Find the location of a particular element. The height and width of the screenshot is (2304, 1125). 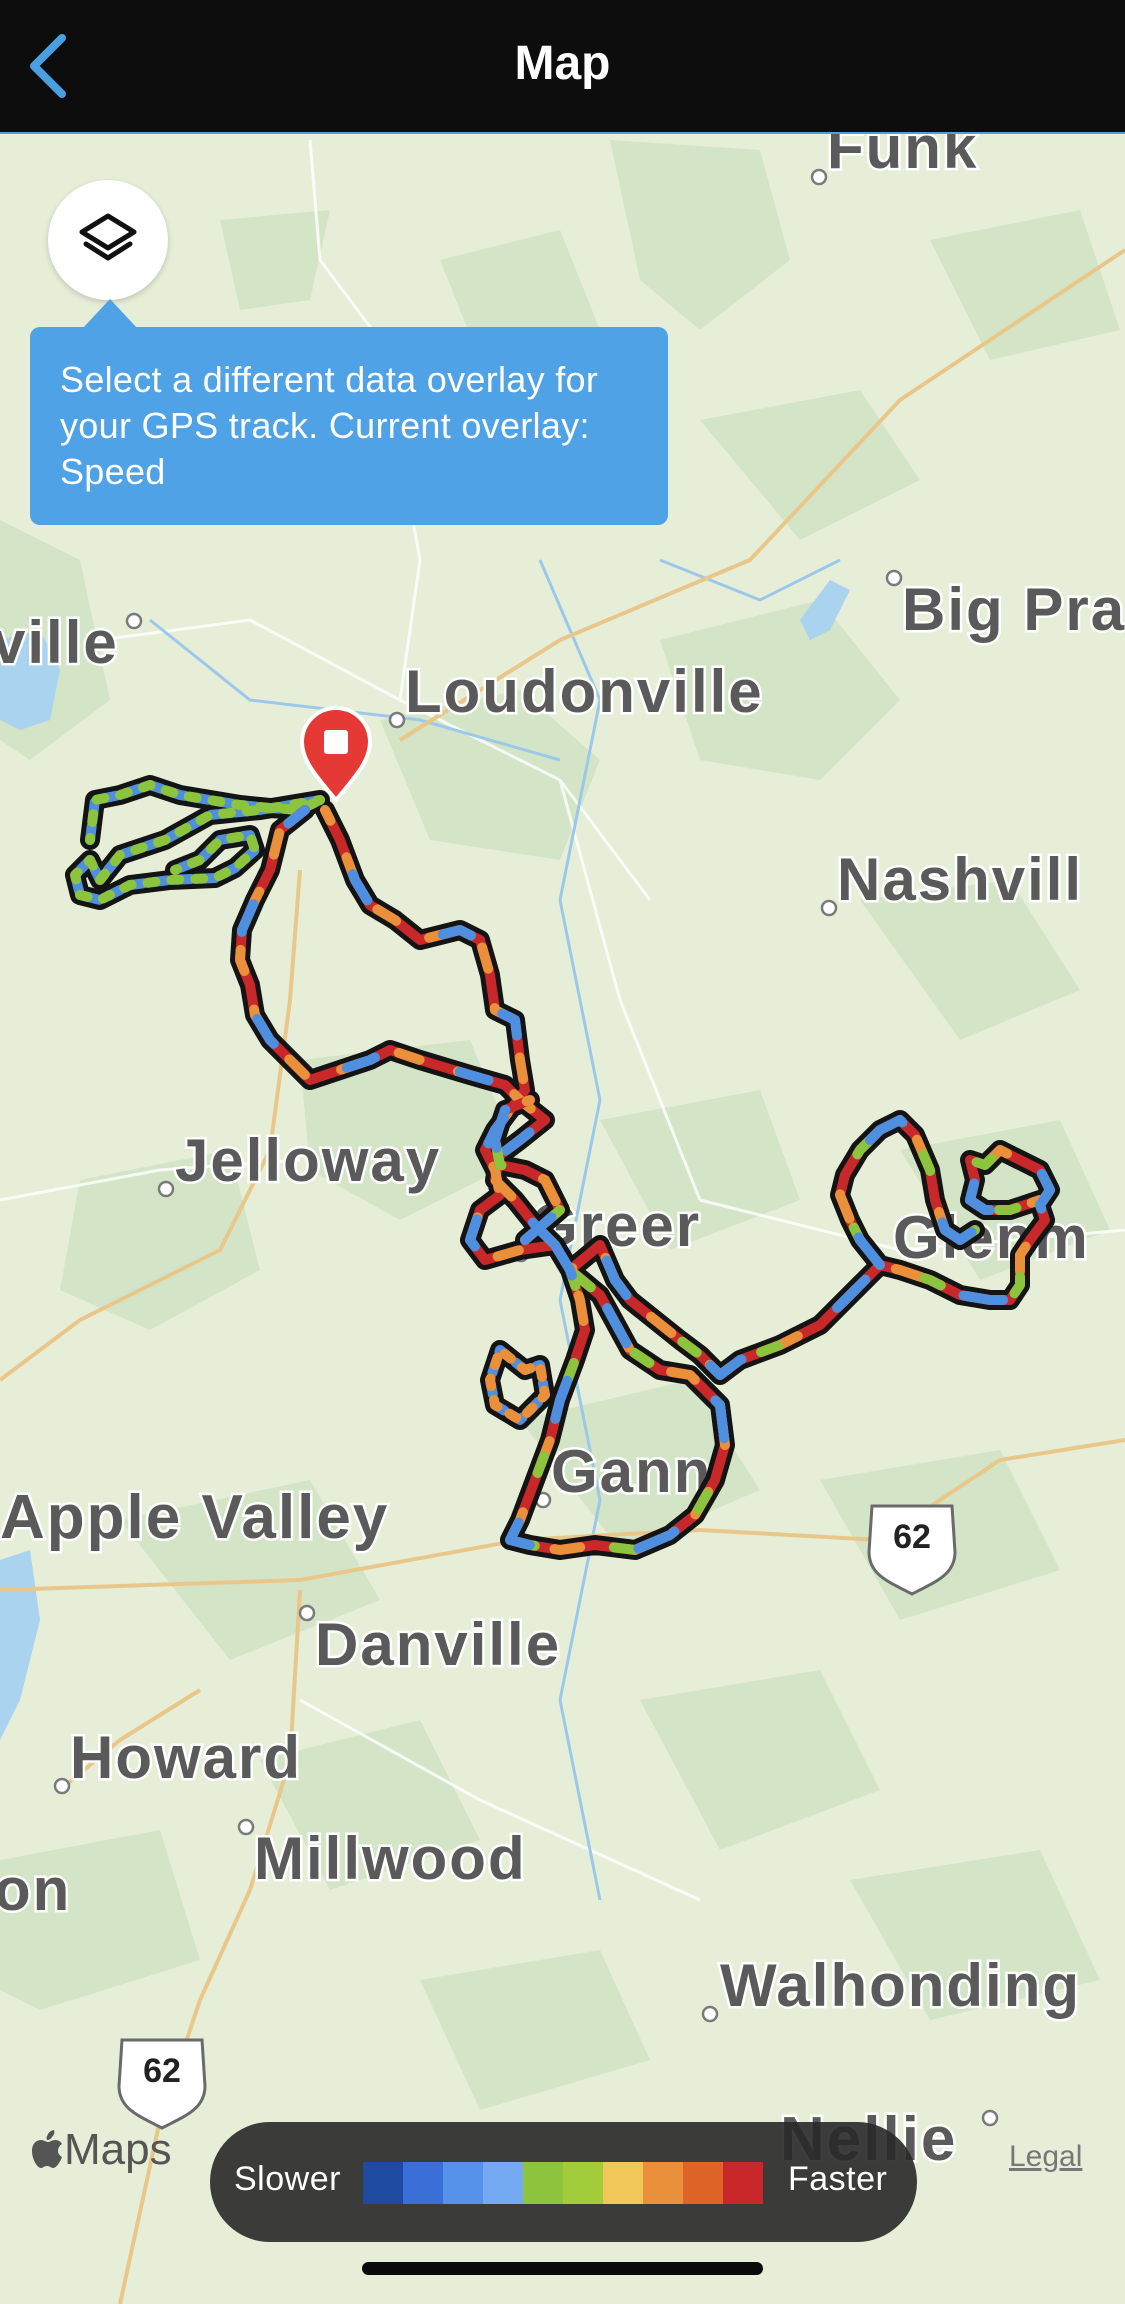

speed-legend: Slower Faster is located at coordinates (563, 2182).